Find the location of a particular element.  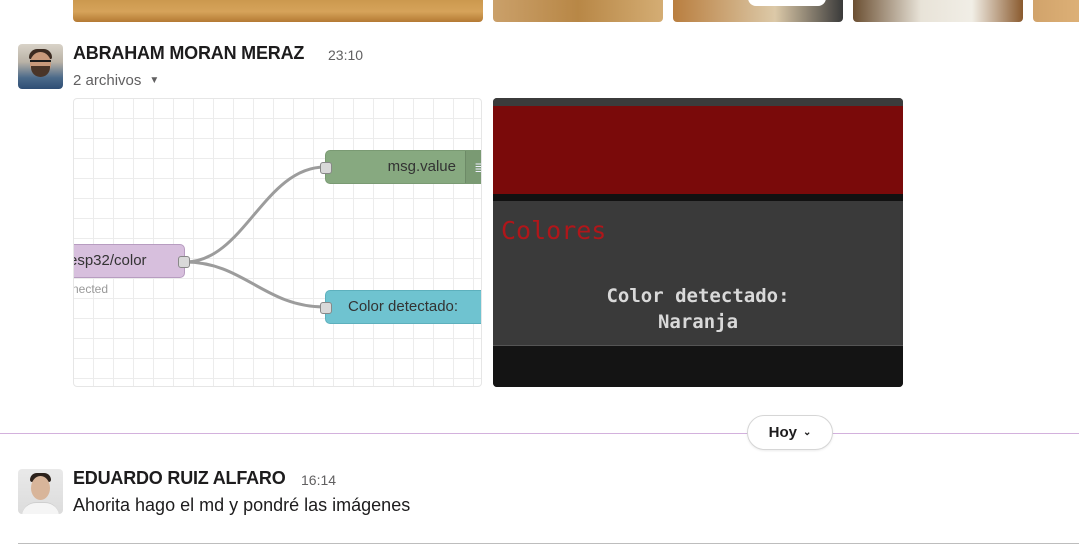

date-divider-label: Hoy is located at coordinates (782, 432).